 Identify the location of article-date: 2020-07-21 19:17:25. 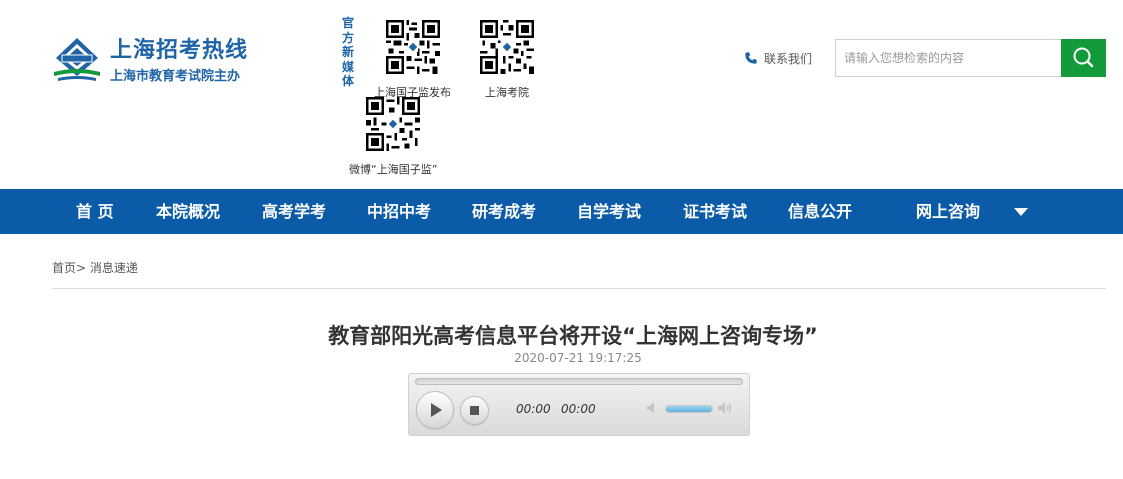
(578, 358).